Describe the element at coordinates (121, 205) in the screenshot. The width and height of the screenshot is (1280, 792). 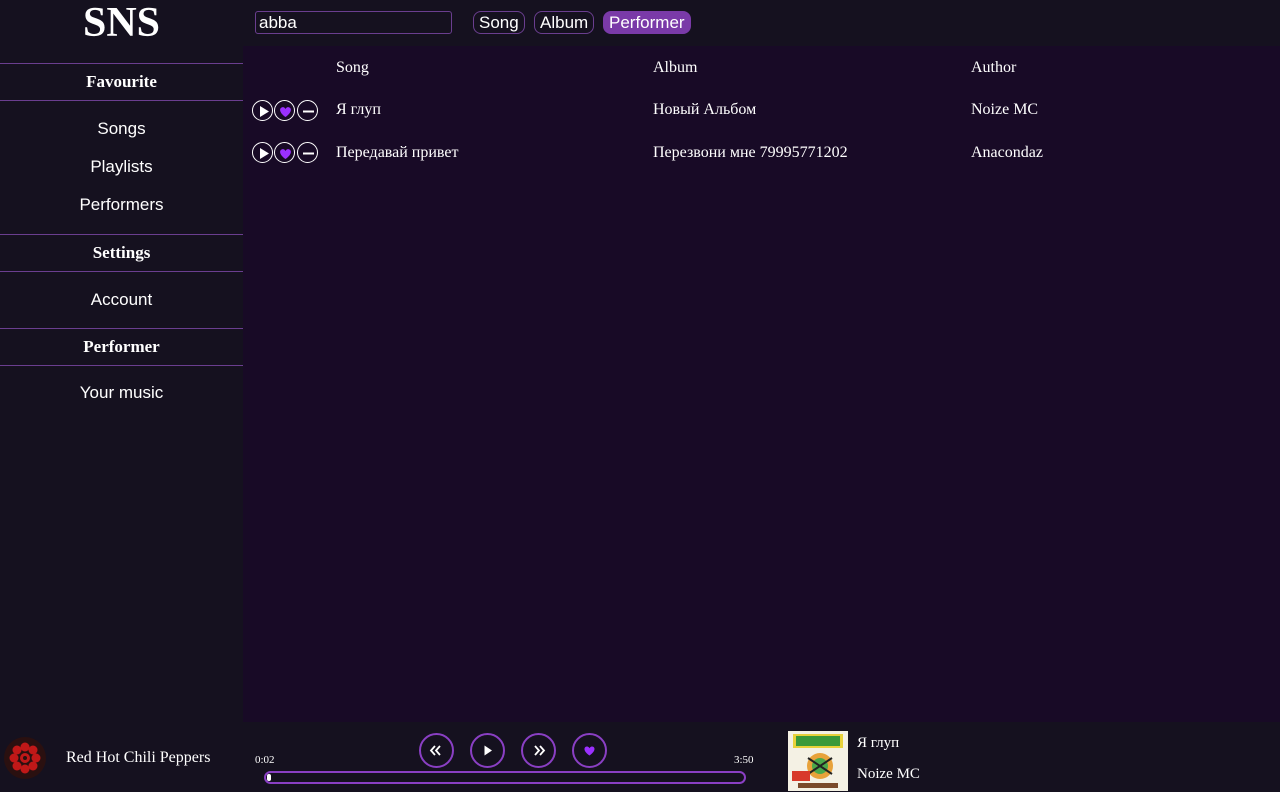
I see `sidebar-item-performers: Performers` at that location.